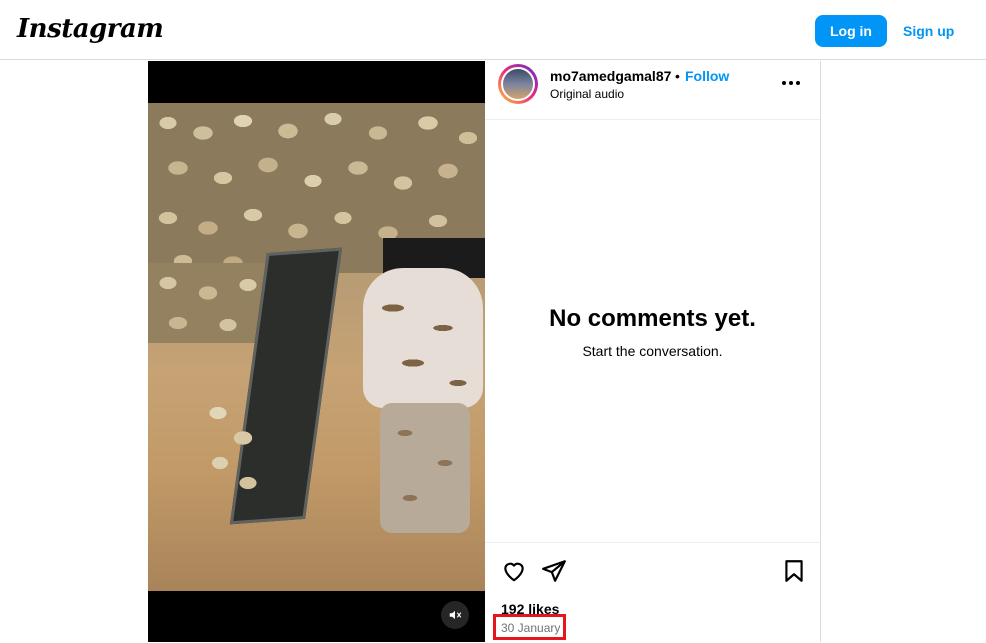  I want to click on paper-plane-icon, so click(554, 571).